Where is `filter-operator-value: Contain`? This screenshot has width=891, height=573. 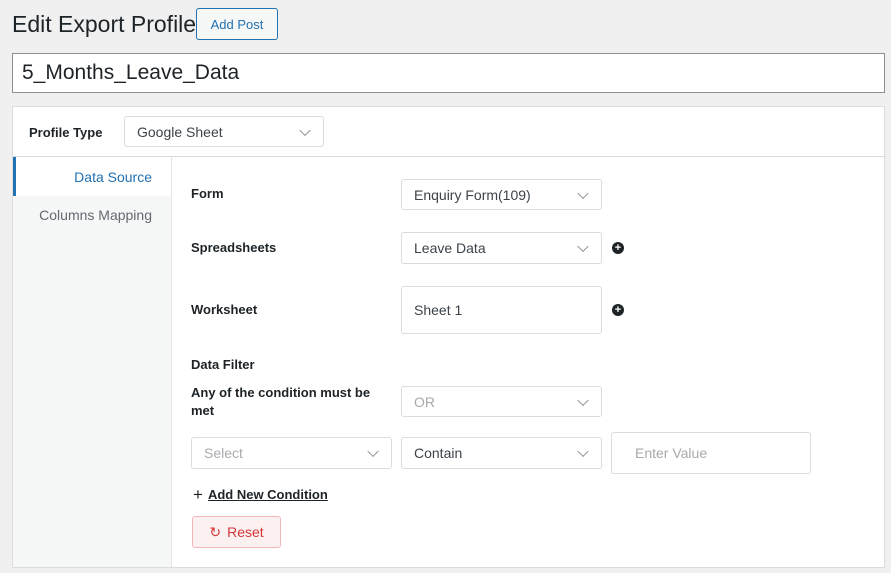 filter-operator-value: Contain is located at coordinates (438, 453).